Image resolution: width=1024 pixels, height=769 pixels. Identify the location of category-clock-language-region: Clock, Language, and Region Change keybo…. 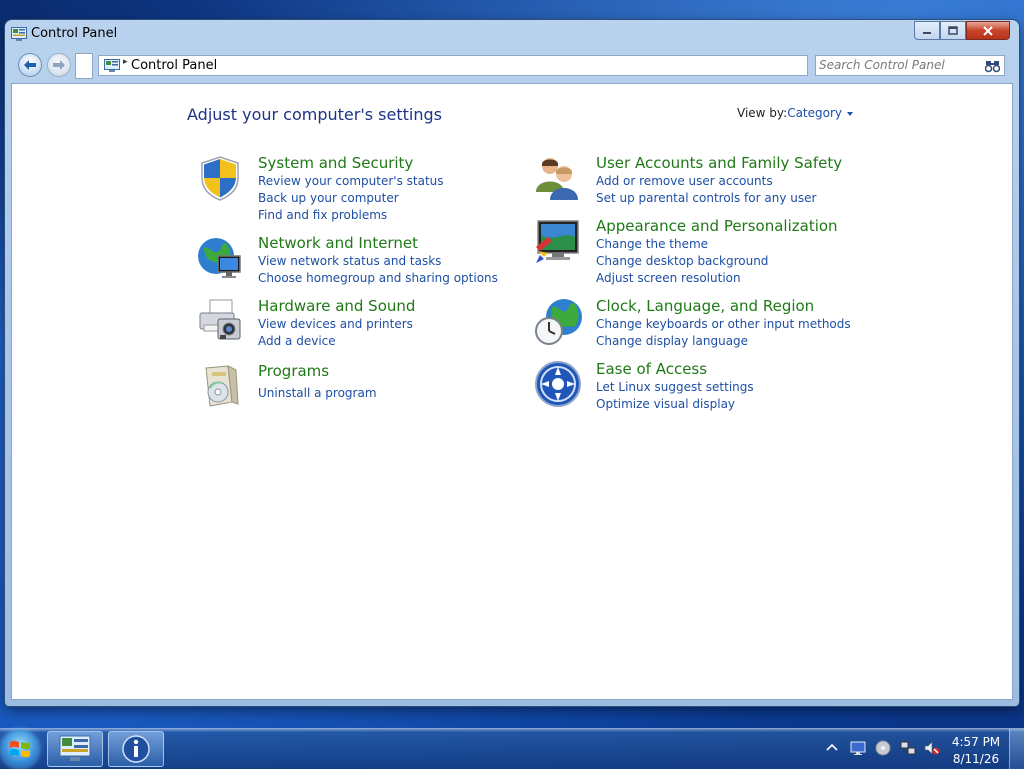
(699, 327).